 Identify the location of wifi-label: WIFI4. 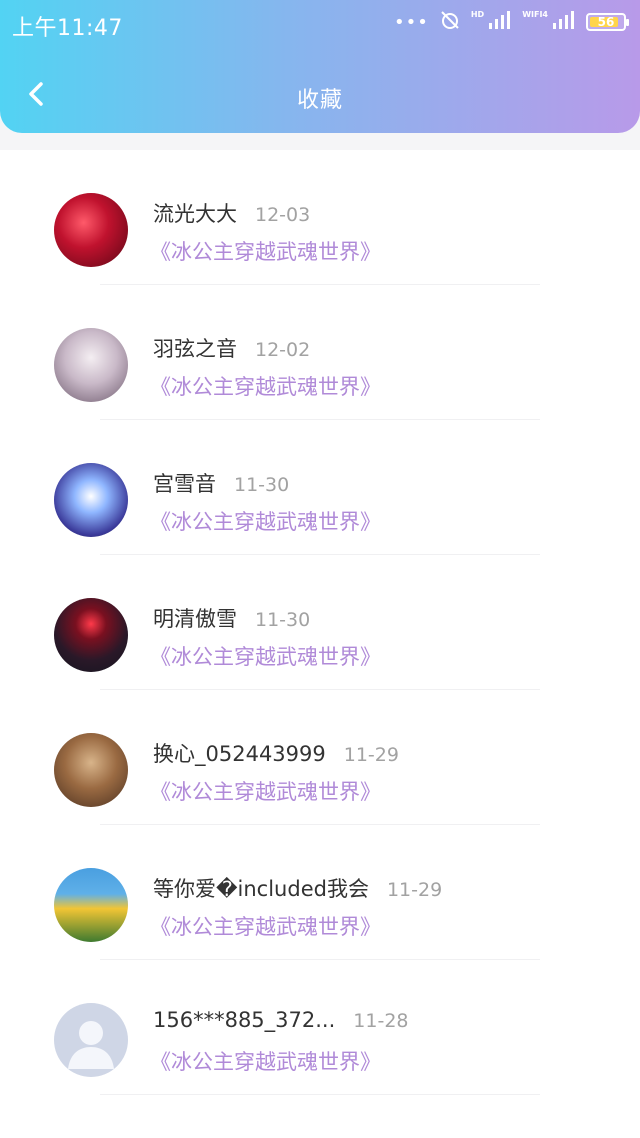
(535, 14).